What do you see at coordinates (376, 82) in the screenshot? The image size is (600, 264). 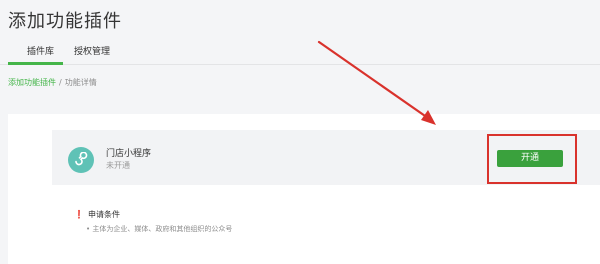 I see `annotation-arrow` at bounding box center [376, 82].